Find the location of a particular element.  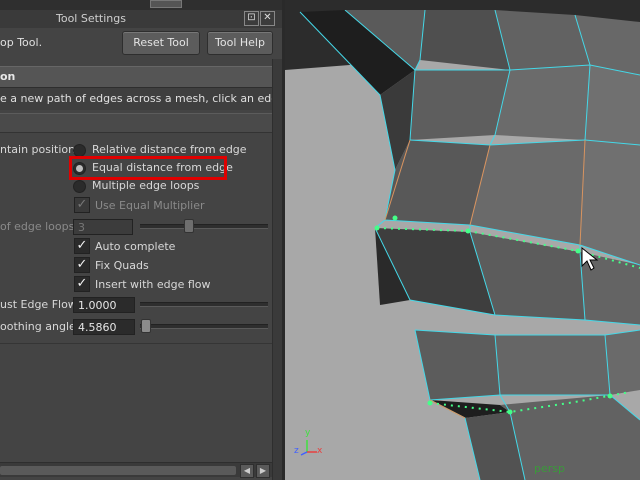

panel-tab-handle is located at coordinates (166, 4).